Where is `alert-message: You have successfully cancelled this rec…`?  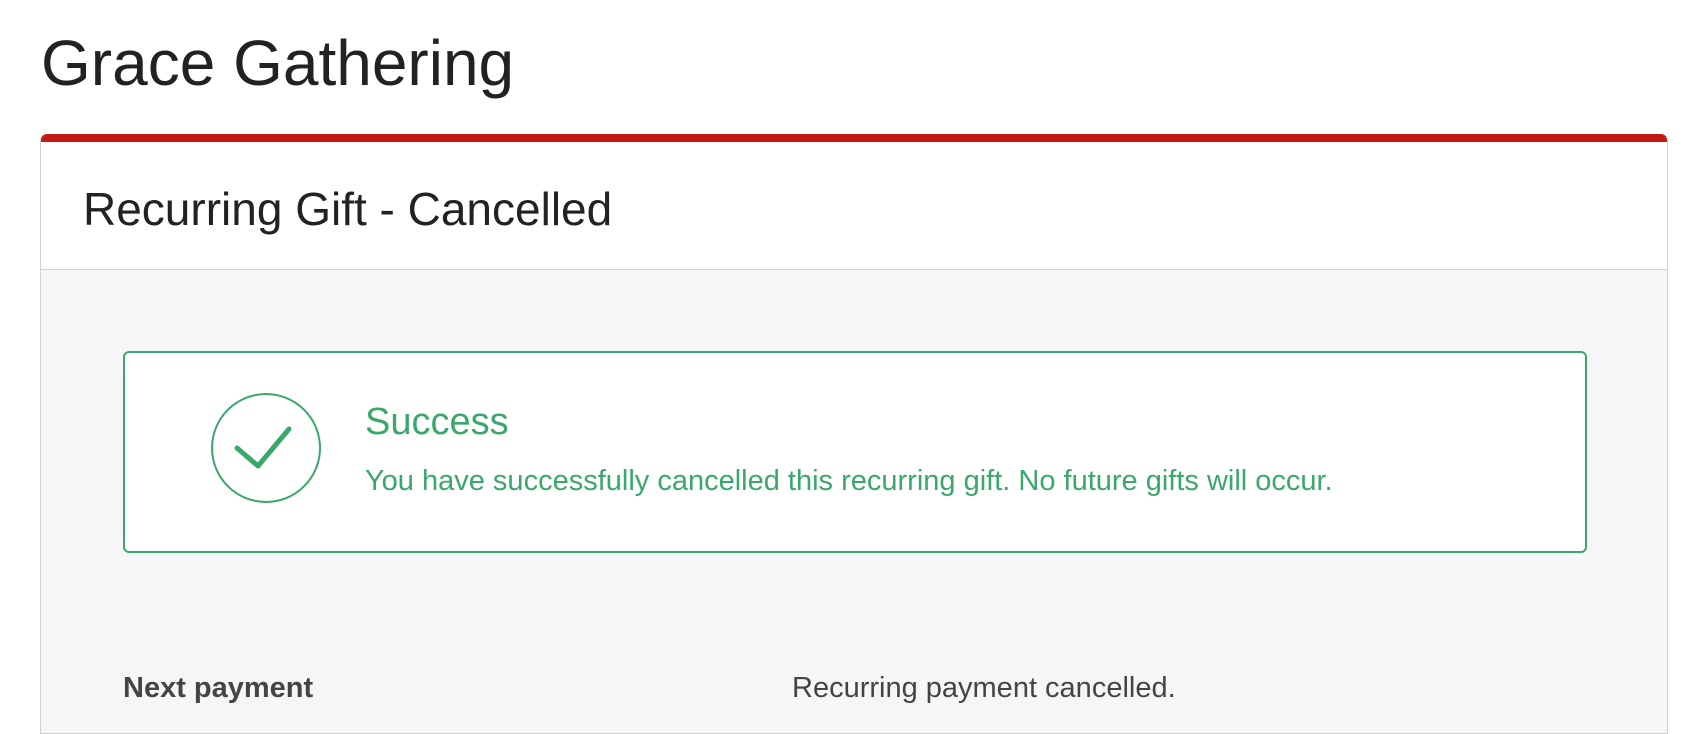 alert-message: You have successfully cancelled this rec… is located at coordinates (849, 481).